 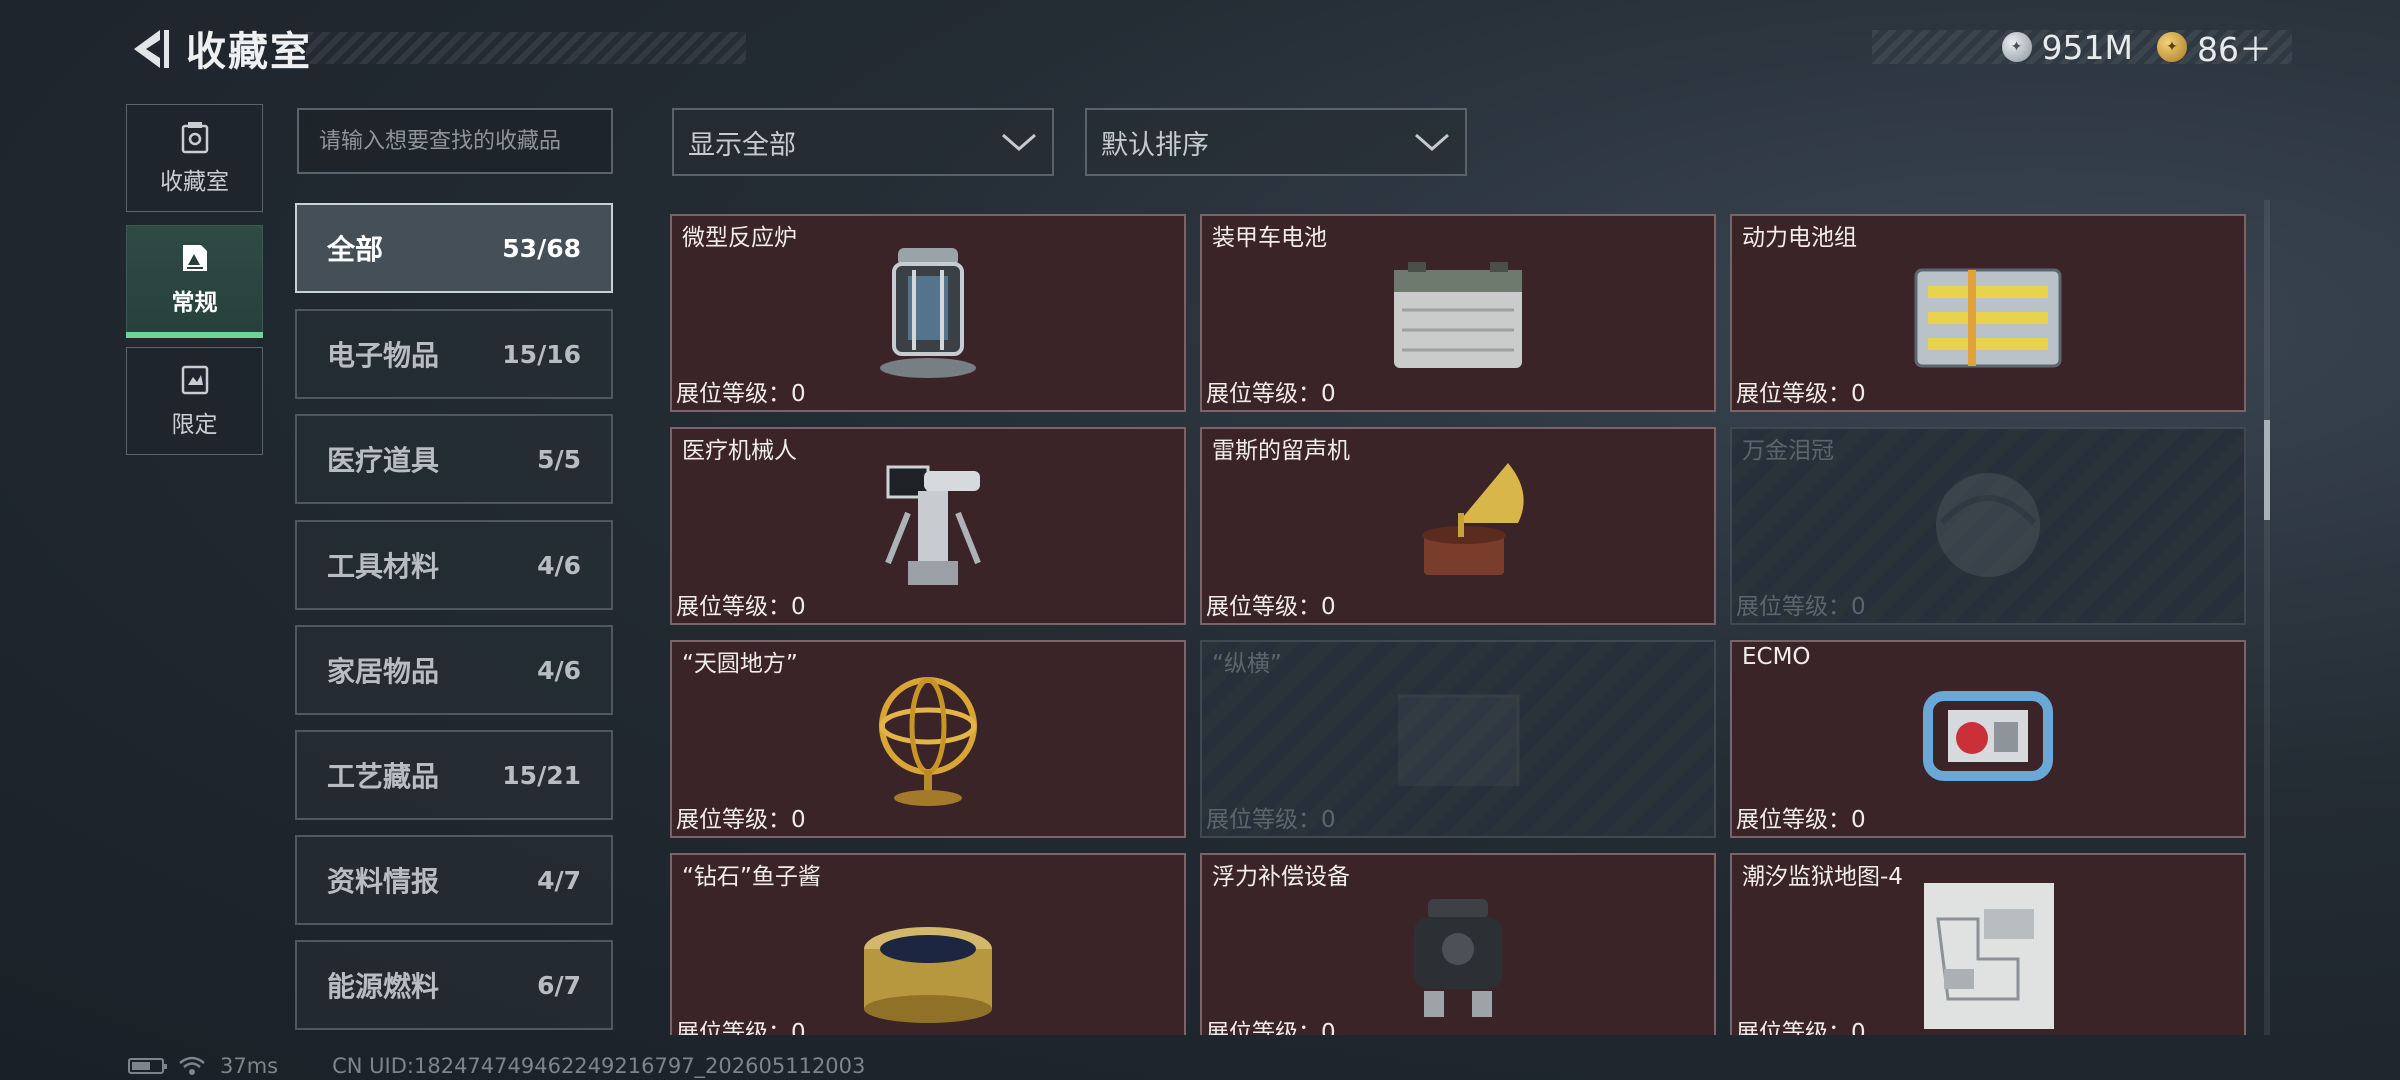 What do you see at coordinates (1822, 877) in the screenshot?
I see `item-name: 潮汐监狱地图-4` at bounding box center [1822, 877].